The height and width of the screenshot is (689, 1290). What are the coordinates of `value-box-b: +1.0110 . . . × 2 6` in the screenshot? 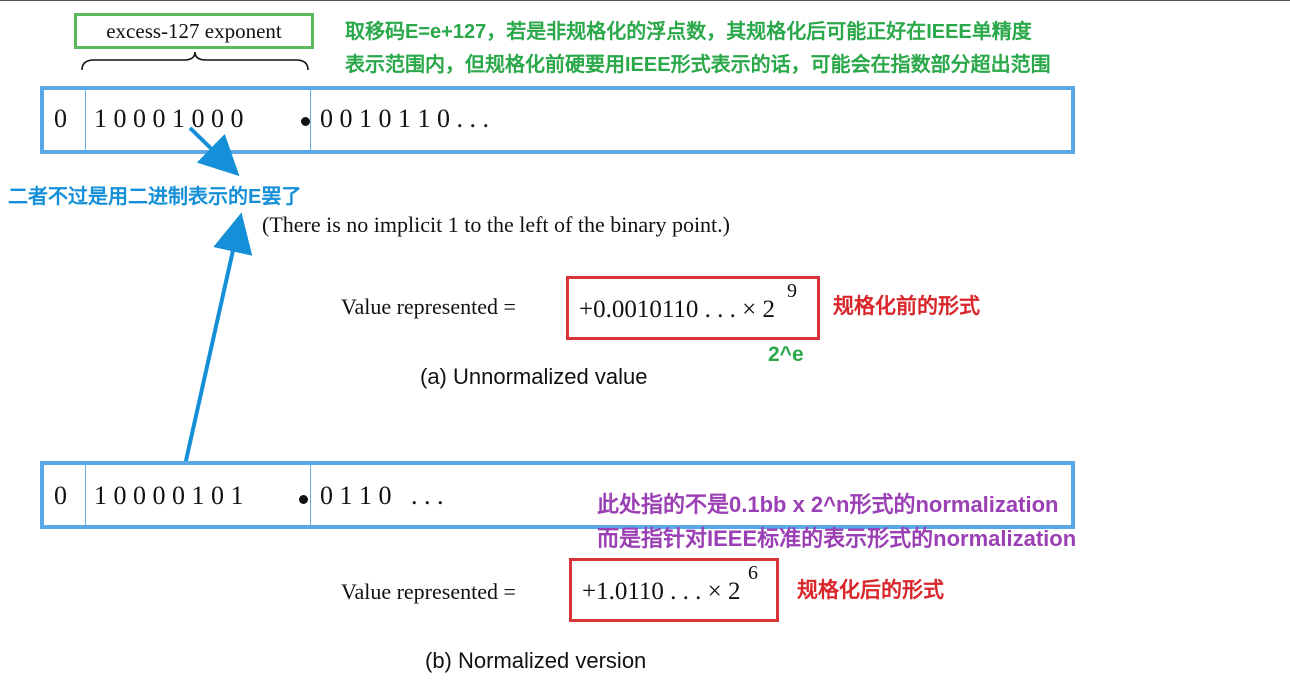 It's located at (674, 590).